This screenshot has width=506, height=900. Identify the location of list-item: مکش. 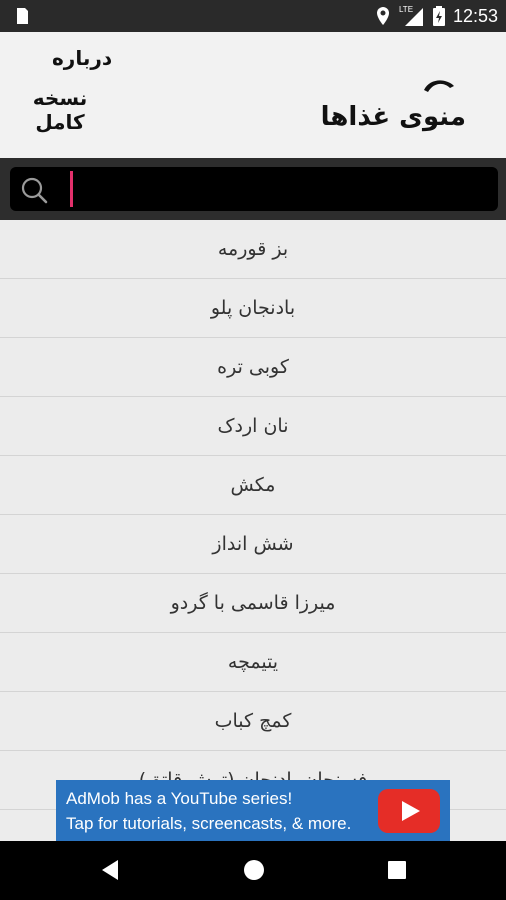
(253, 485).